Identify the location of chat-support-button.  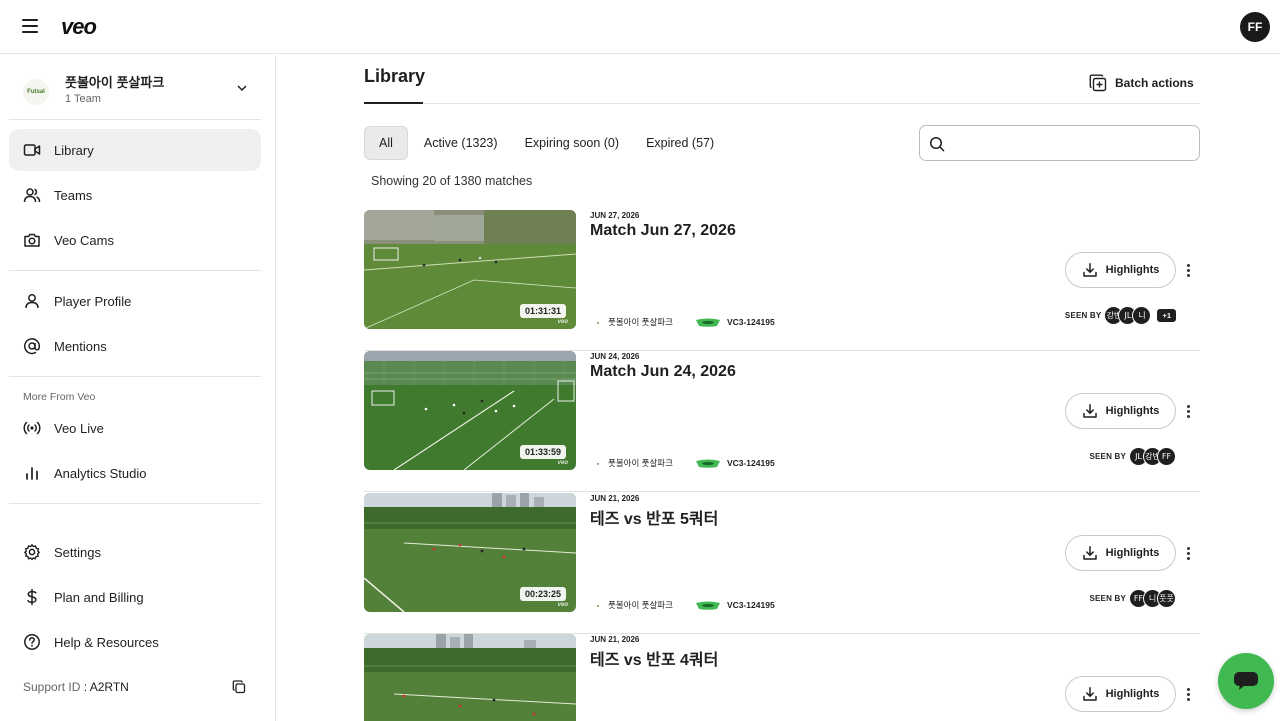
(1246, 681).